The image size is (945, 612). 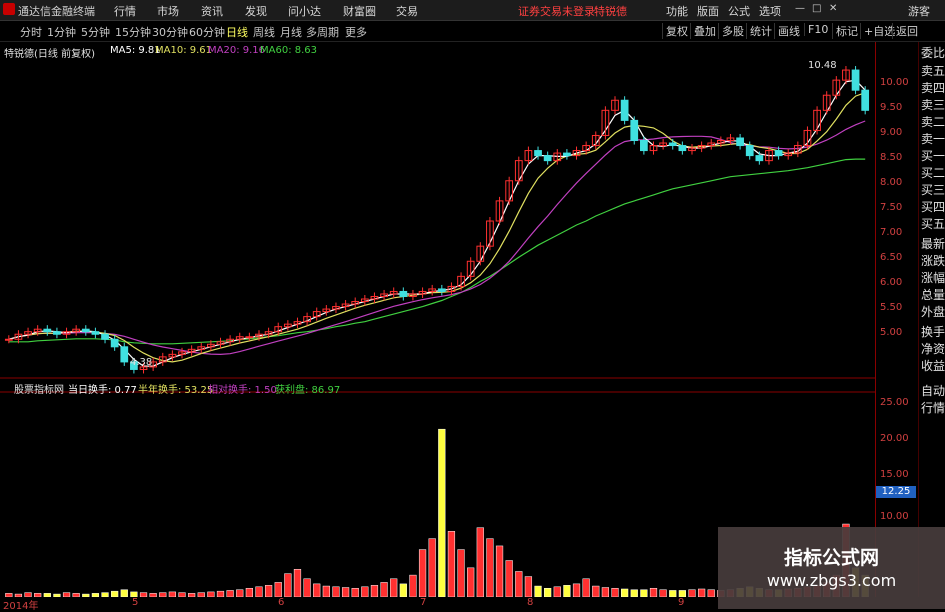 What do you see at coordinates (407, 11) in the screenshot?
I see `menu-trade: 交易` at bounding box center [407, 11].